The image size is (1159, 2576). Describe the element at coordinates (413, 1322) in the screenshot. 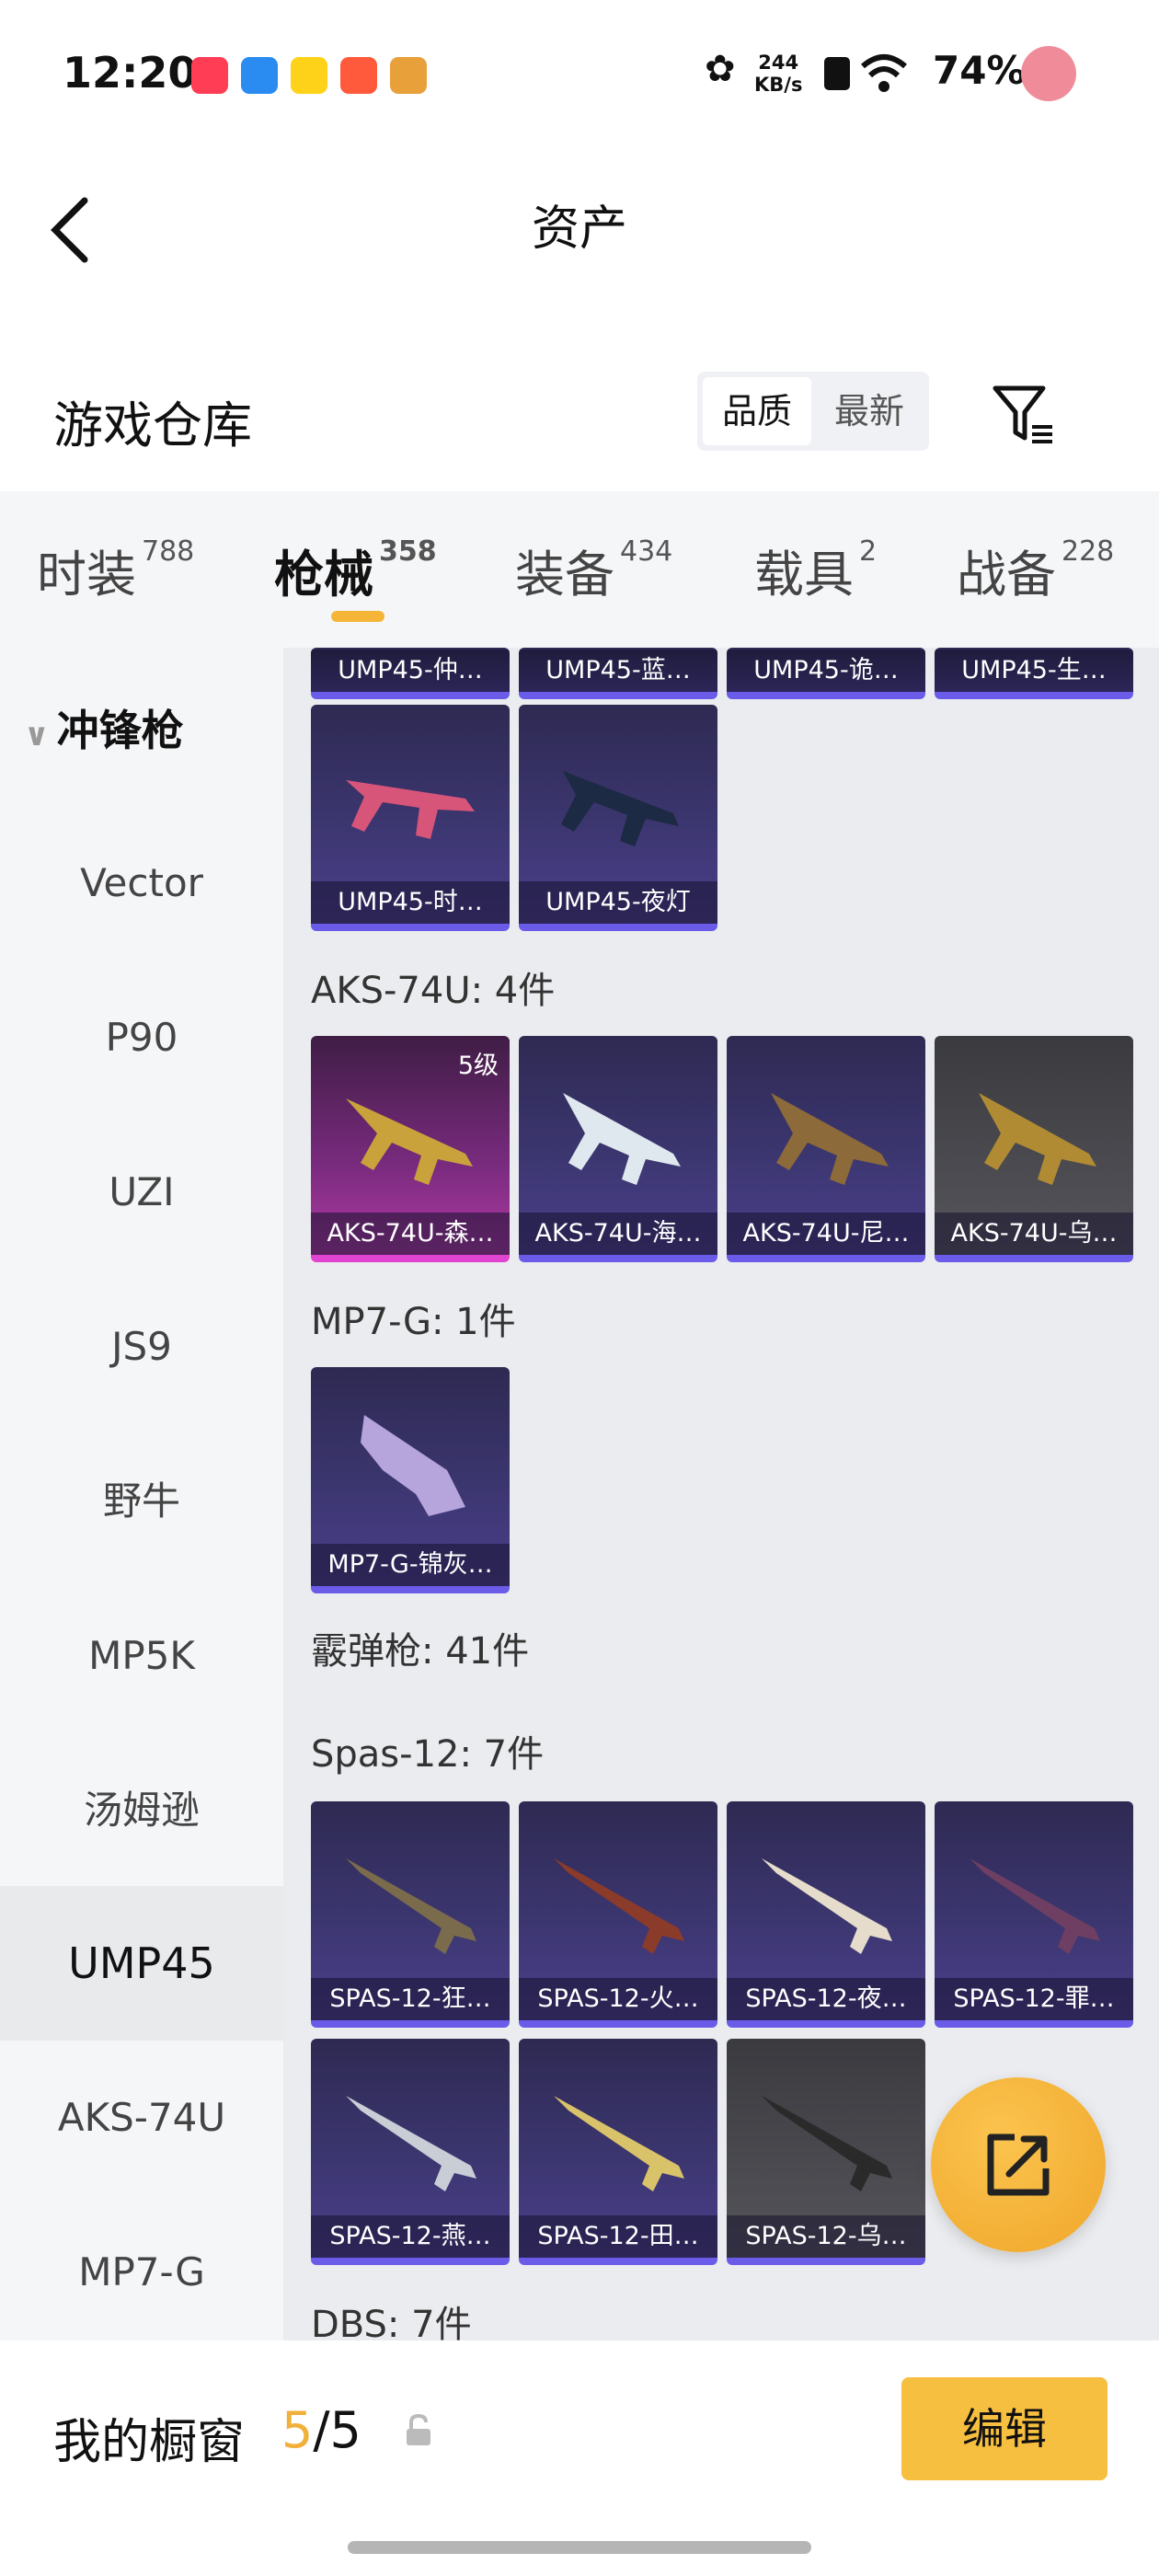

I see `group-header-mp7g: MP7-G: 1件` at that location.